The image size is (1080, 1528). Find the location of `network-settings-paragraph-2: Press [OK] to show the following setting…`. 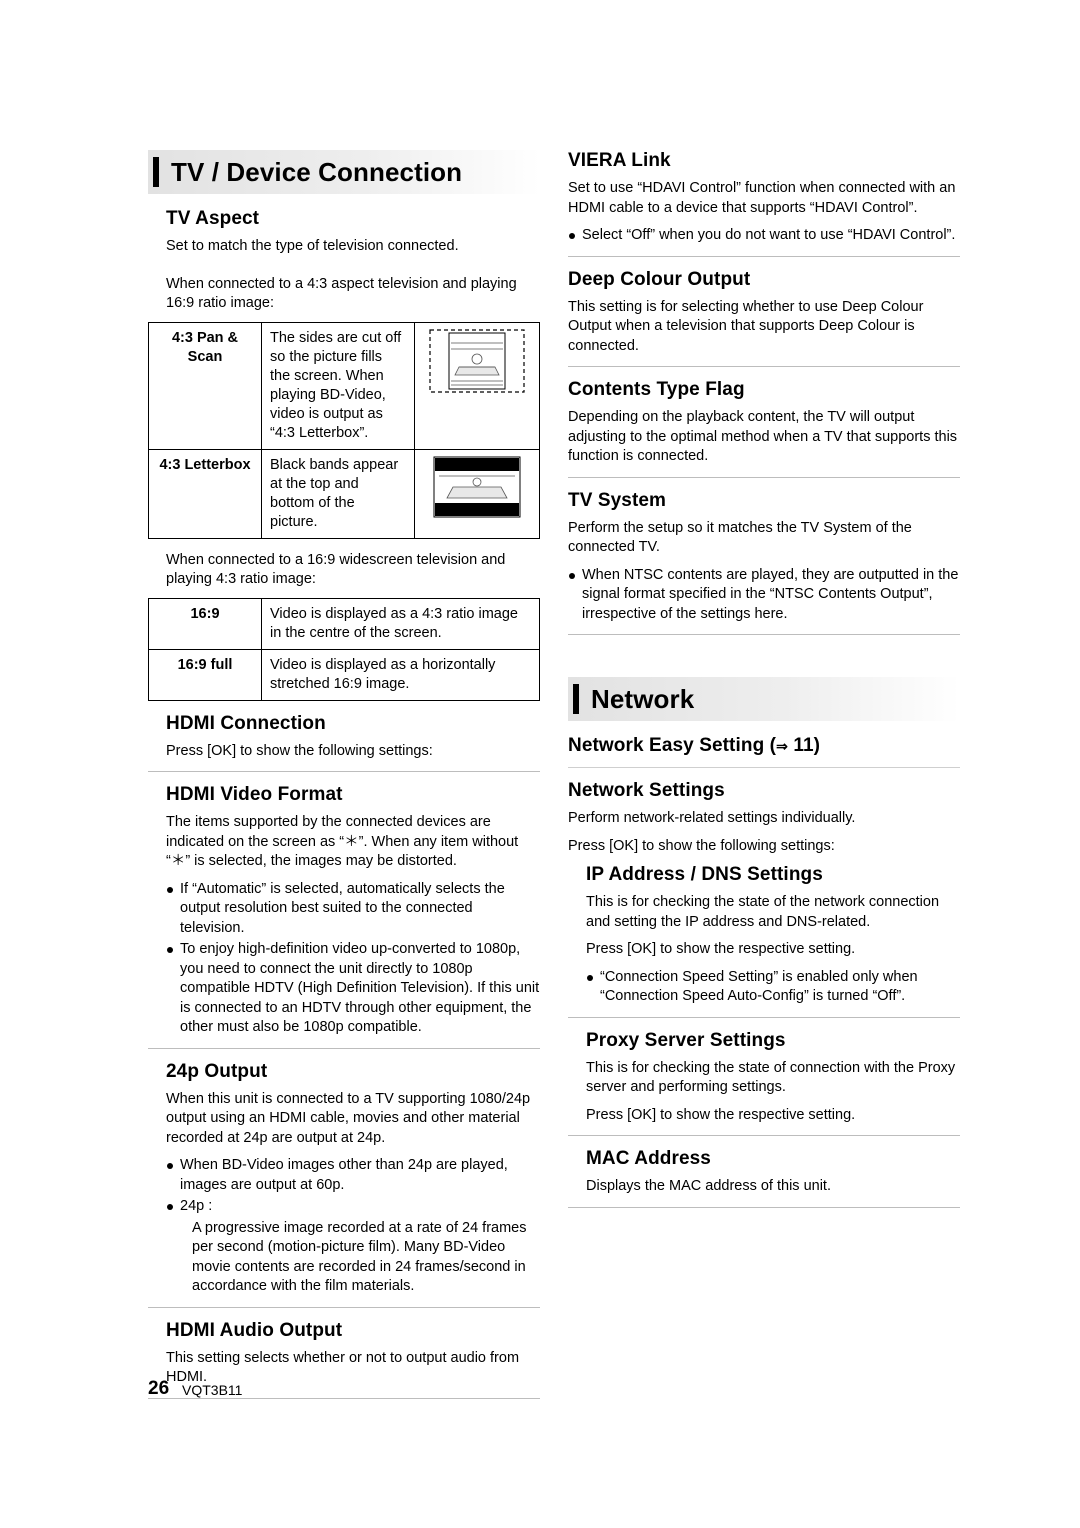

network-settings-paragraph-2: Press [OK] to show the following setting… is located at coordinates (701, 845).